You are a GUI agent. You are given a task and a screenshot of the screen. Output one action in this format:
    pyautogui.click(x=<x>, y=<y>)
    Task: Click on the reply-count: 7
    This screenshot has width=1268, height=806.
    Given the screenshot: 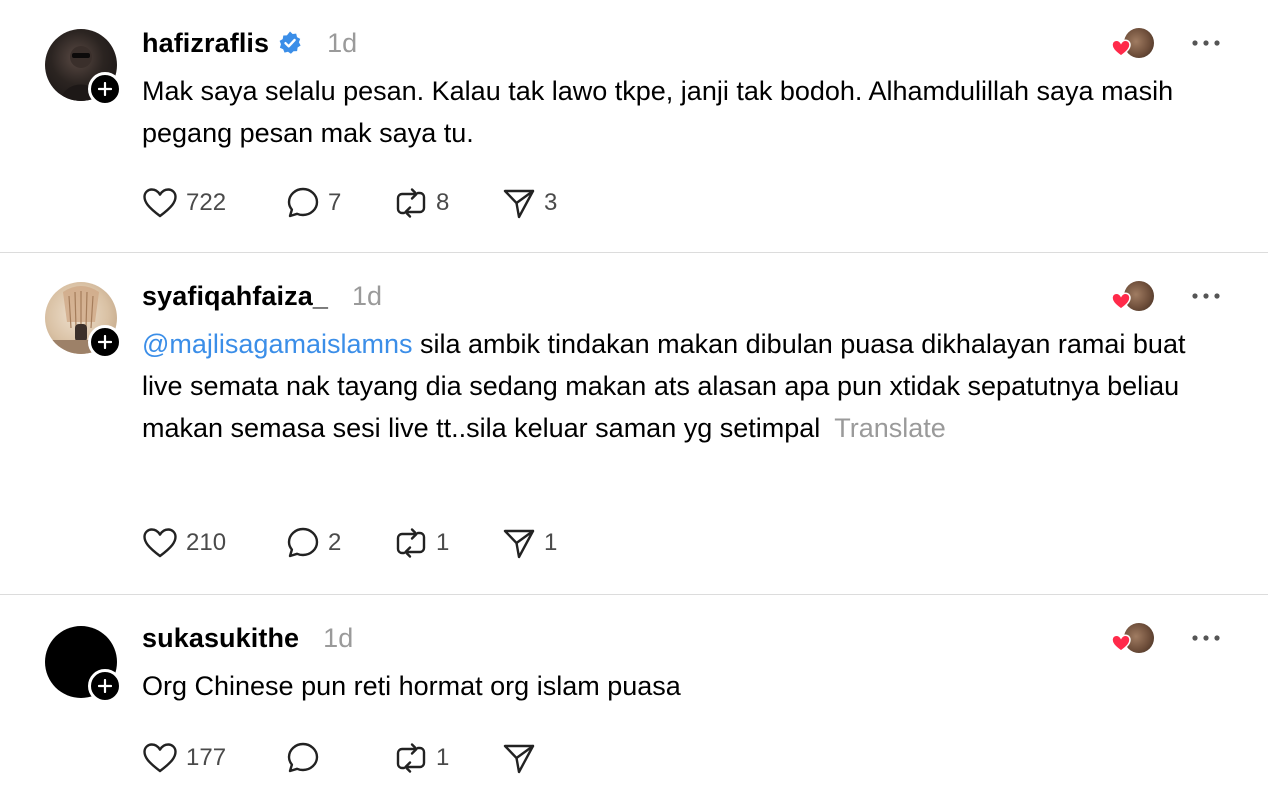 What is the action you would take?
    pyautogui.click(x=335, y=202)
    